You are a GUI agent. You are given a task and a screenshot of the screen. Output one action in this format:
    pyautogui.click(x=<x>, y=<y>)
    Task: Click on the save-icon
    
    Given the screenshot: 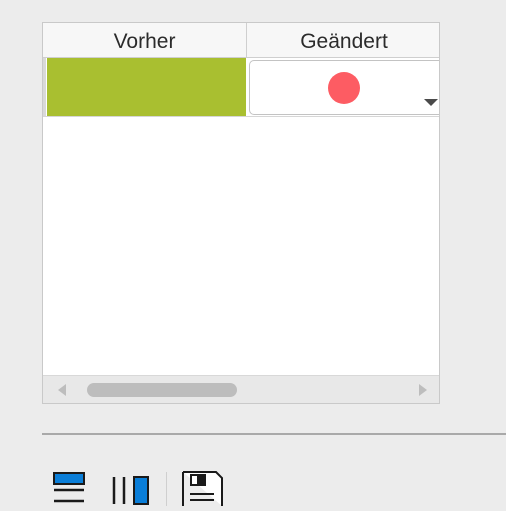 What is the action you would take?
    pyautogui.click(x=202, y=488)
    